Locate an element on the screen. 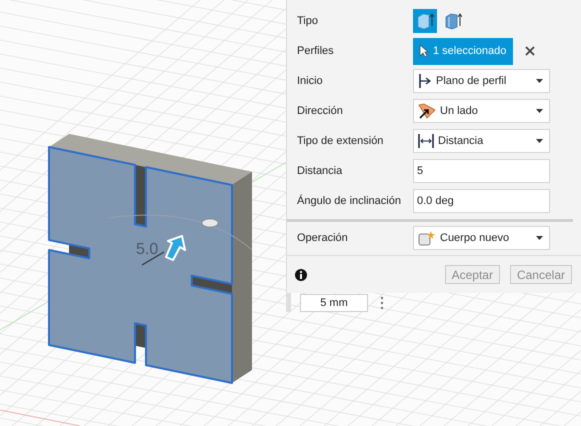  field-label: Tipo de extensión is located at coordinates (340, 141).